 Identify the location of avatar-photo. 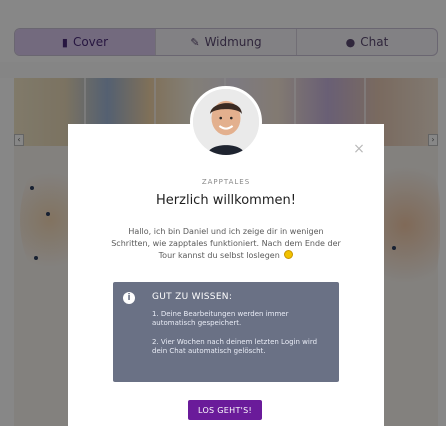
(226, 122).